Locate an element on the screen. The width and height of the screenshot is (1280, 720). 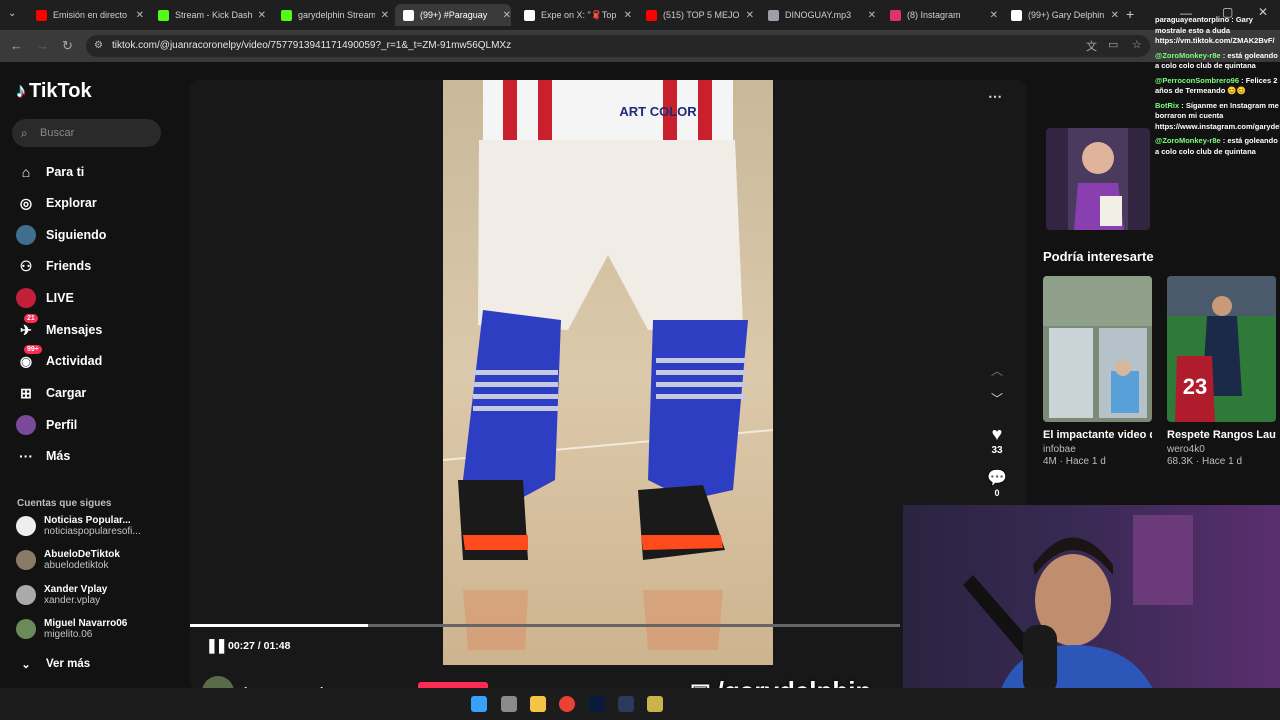
windows-taskbar is located at coordinates (640, 704).